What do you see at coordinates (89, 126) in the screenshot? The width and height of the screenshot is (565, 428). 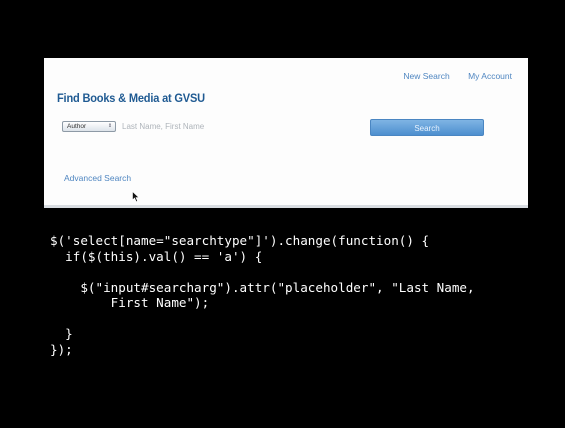 I see `search-type-select: Author ⇕` at bounding box center [89, 126].